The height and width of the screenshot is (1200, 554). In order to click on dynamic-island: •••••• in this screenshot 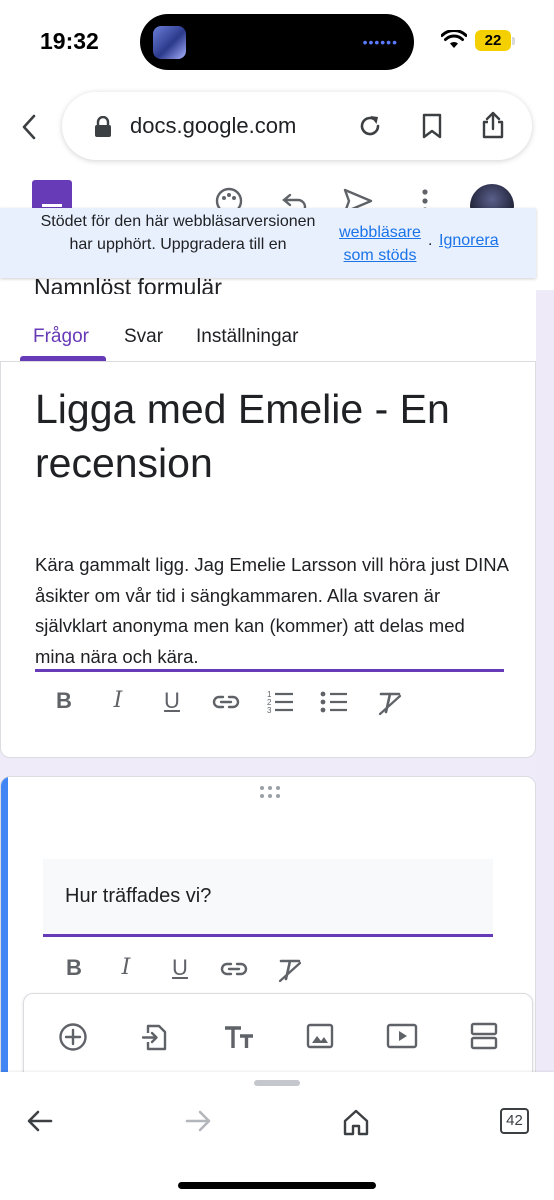, I will do `click(277, 42)`.